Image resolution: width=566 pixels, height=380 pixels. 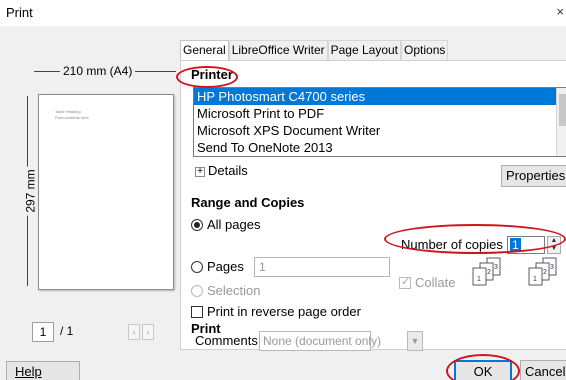 I want to click on comments-select: None (document only), so click(x=320, y=341).